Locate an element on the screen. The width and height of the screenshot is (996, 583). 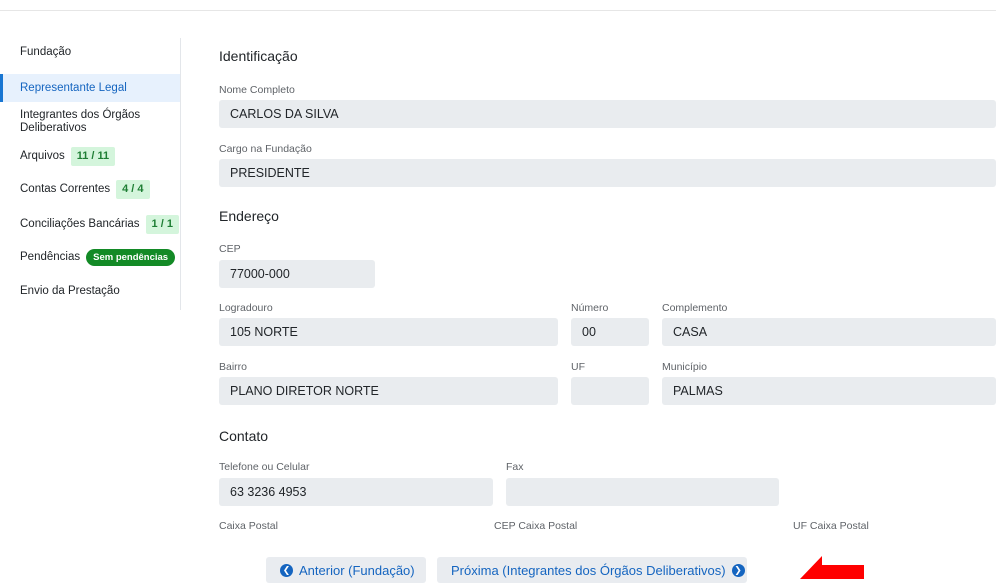
sidebar-item-pendencias: Pendências Sem pendências is located at coordinates (90, 257).